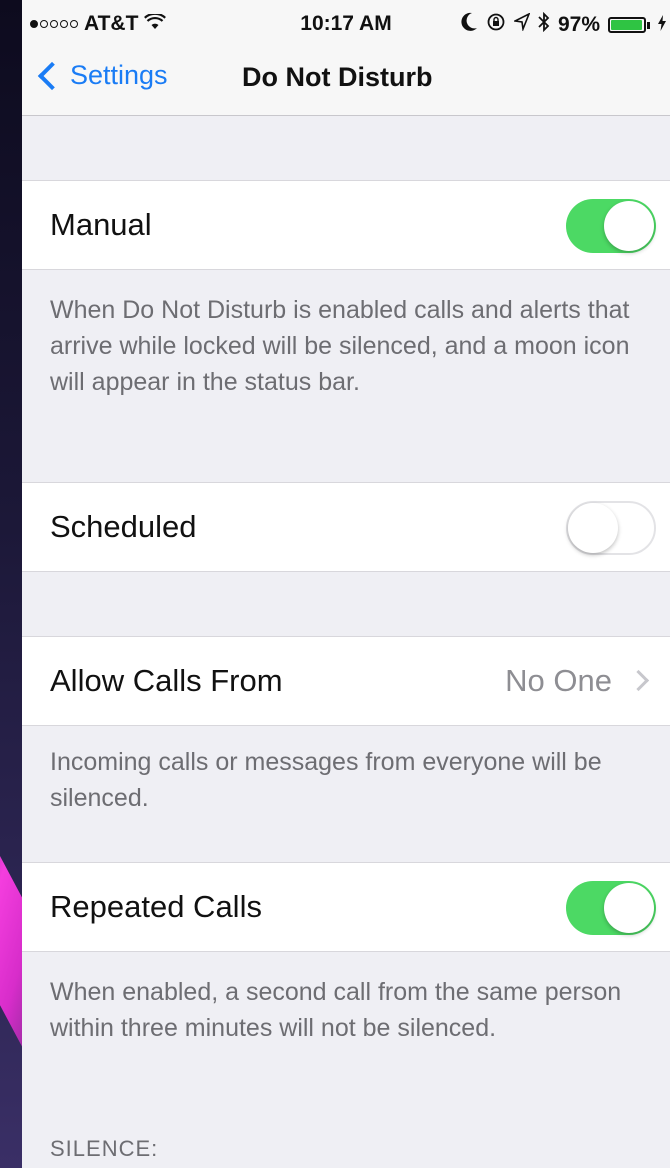 Image resolution: width=670 pixels, height=1168 pixels. I want to click on repeated-calls-toggle, so click(611, 908).